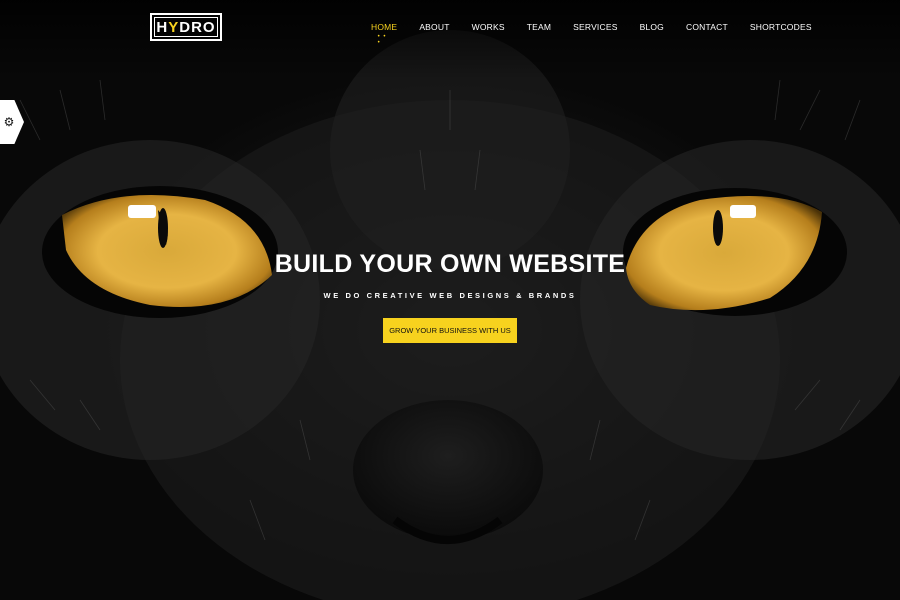  What do you see at coordinates (539, 27) in the screenshot?
I see `nav-item-team: TEAM` at bounding box center [539, 27].